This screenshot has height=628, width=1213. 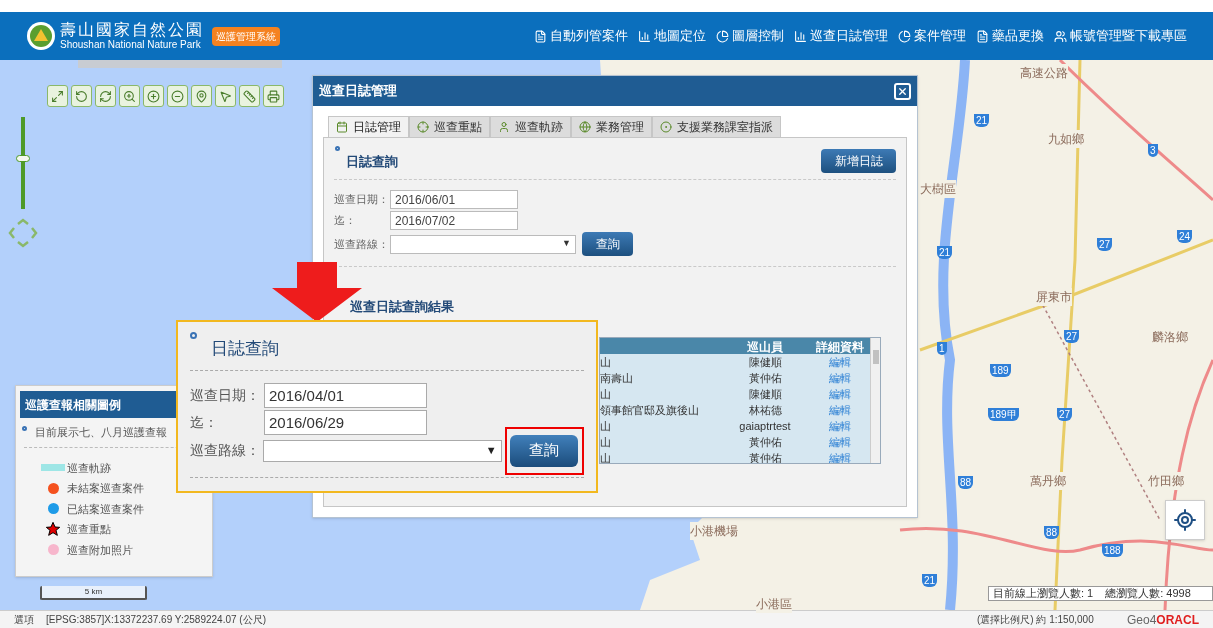 What do you see at coordinates (345, 395) in the screenshot?
I see `date-field: 2016/04/01` at bounding box center [345, 395].